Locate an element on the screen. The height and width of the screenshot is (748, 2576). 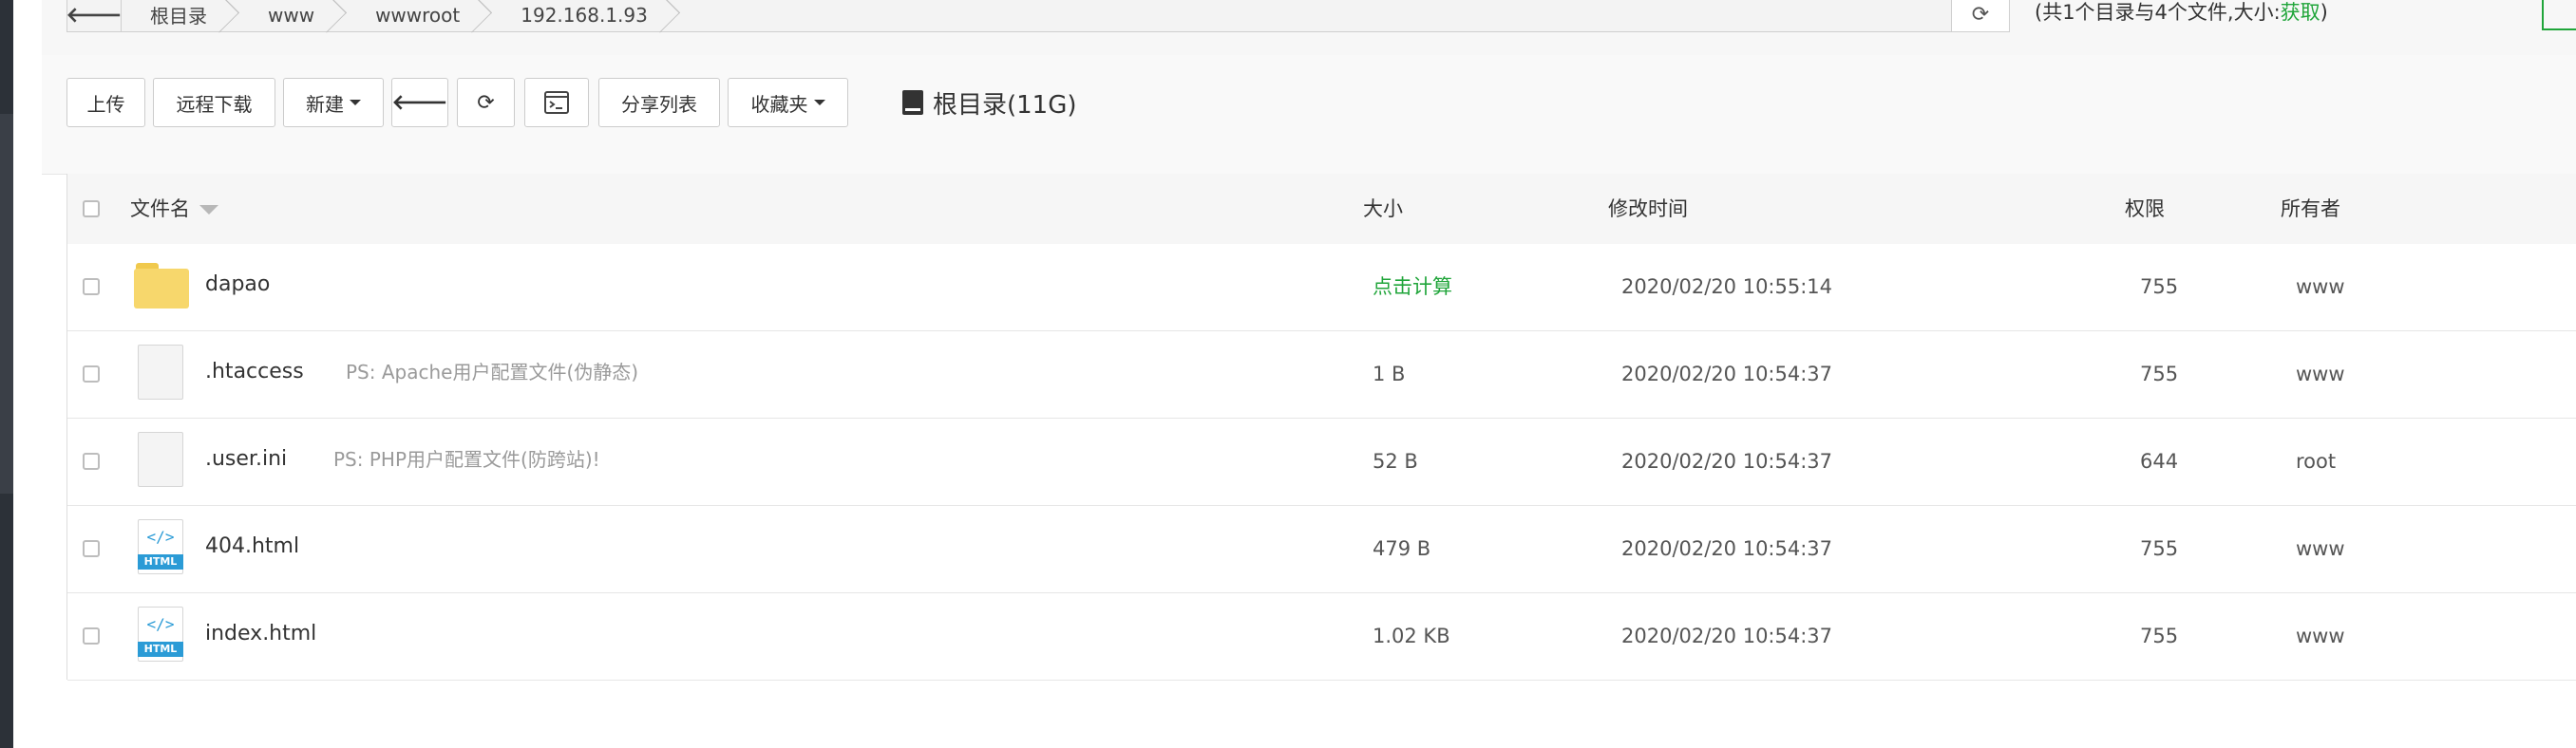
terminal-icon is located at coordinates (556, 102).